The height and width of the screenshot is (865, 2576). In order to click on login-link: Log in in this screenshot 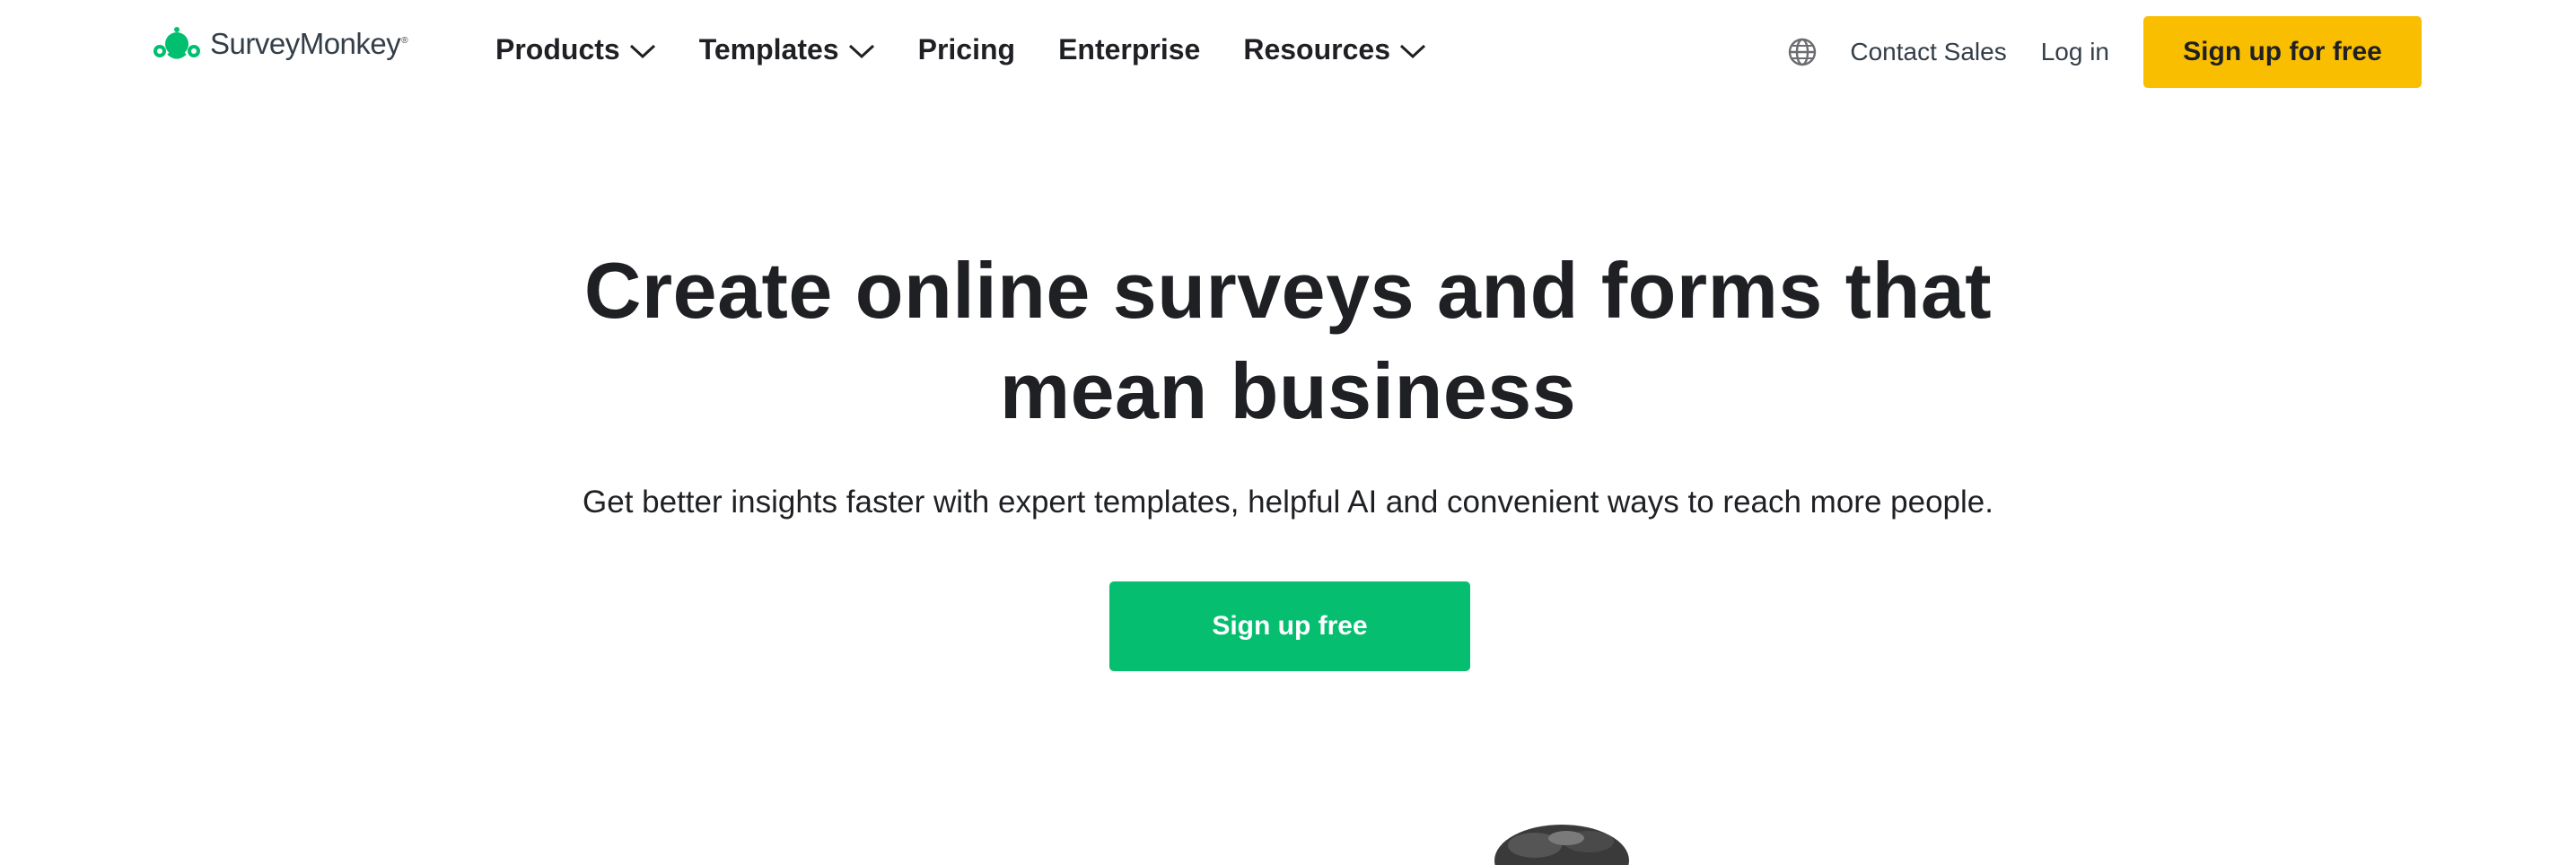, I will do `click(2075, 52)`.